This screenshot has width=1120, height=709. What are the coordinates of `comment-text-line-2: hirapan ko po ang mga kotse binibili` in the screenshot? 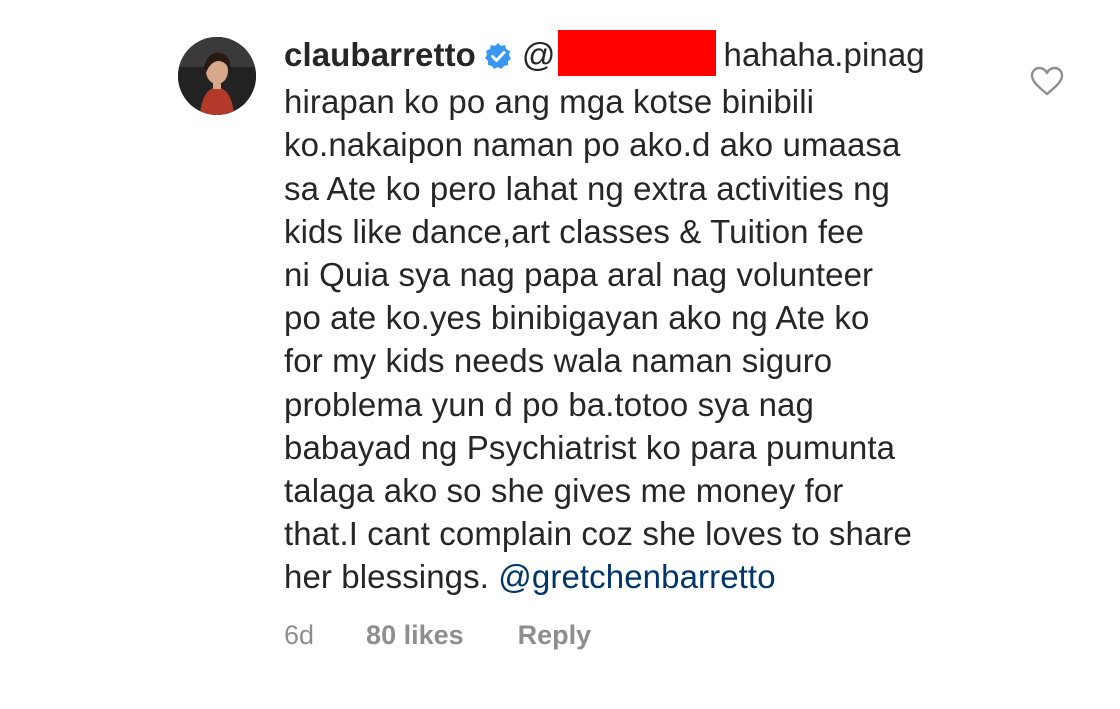 It's located at (549, 102).